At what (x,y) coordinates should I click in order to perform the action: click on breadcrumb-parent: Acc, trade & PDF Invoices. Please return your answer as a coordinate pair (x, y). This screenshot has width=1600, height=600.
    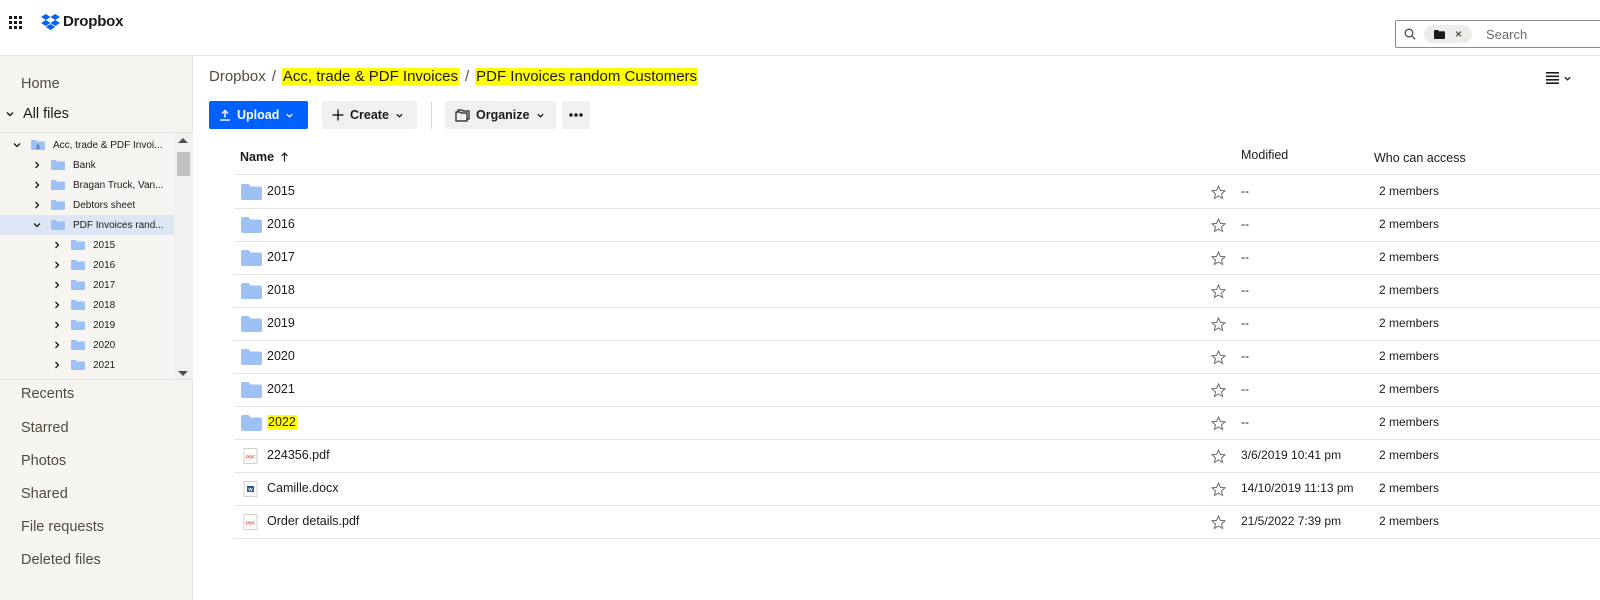
    Looking at the image, I should click on (370, 76).